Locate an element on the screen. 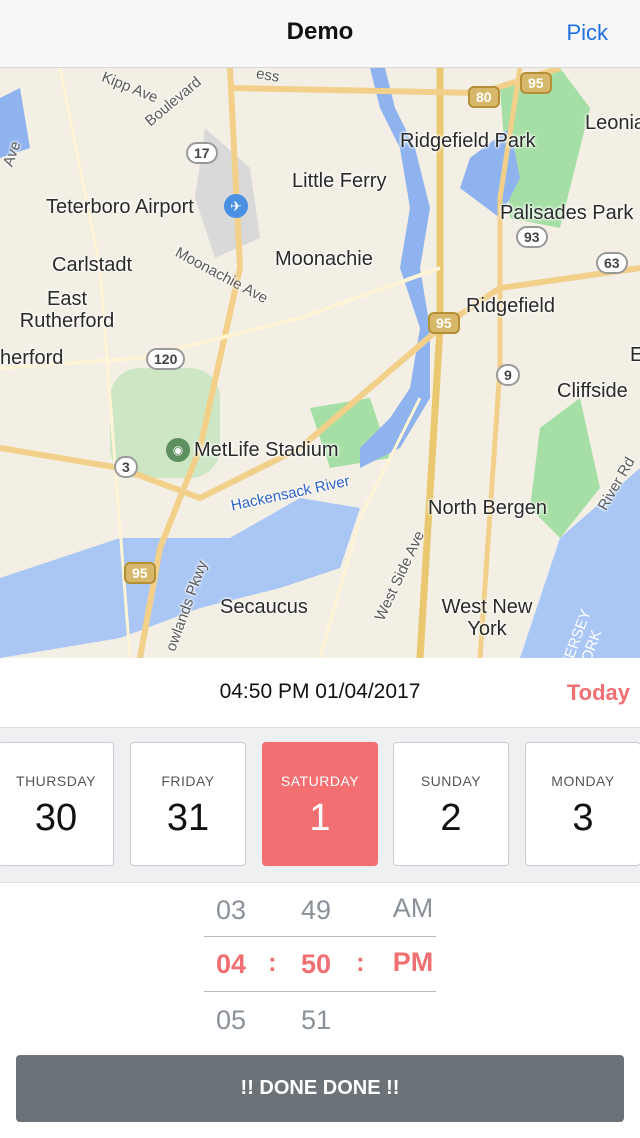 This screenshot has width=640, height=1138. pick-button: Pick is located at coordinates (587, 33).